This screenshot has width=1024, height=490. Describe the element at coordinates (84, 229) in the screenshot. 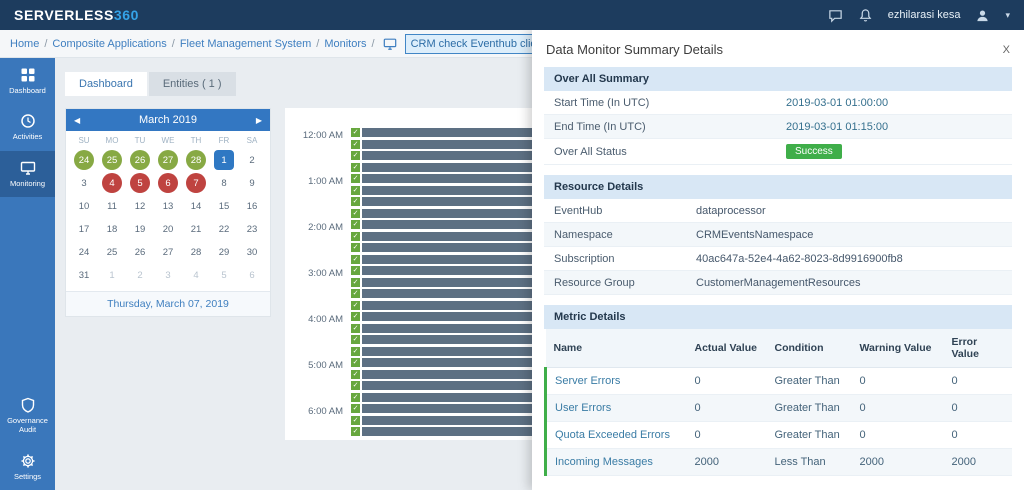

I see `calendar-day: 17` at that location.